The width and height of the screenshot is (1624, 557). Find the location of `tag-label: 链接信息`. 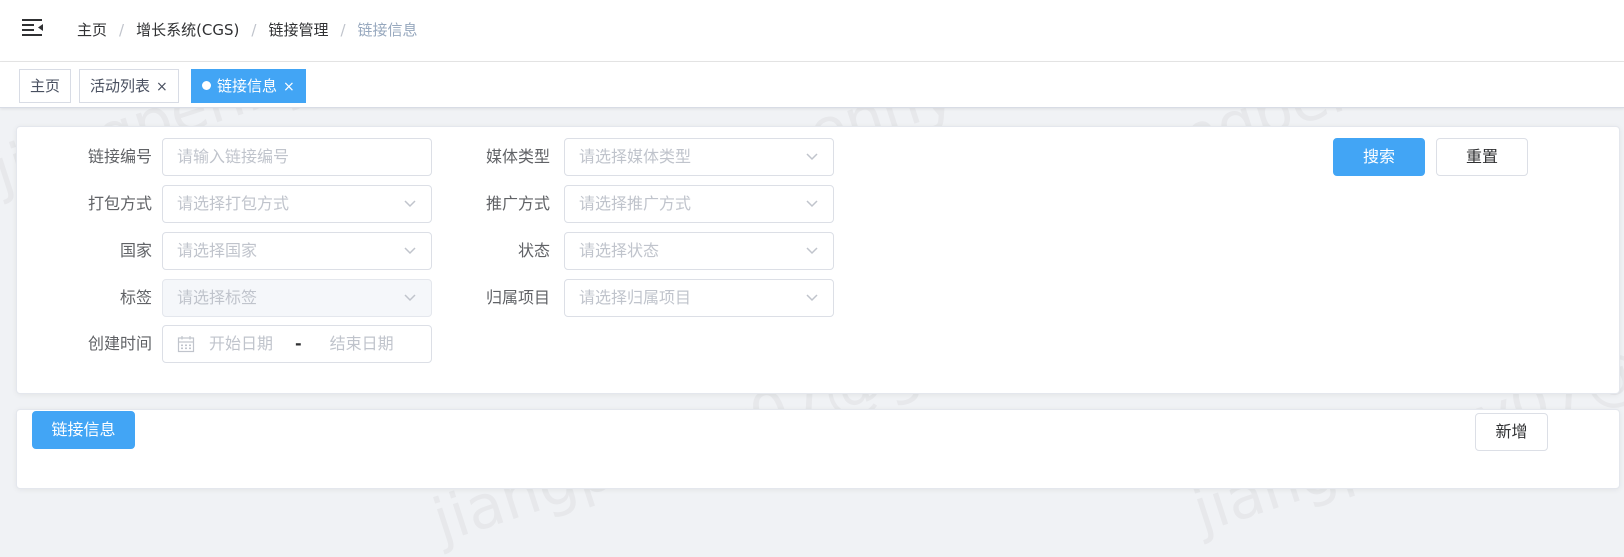

tag-label: 链接信息 is located at coordinates (247, 86).